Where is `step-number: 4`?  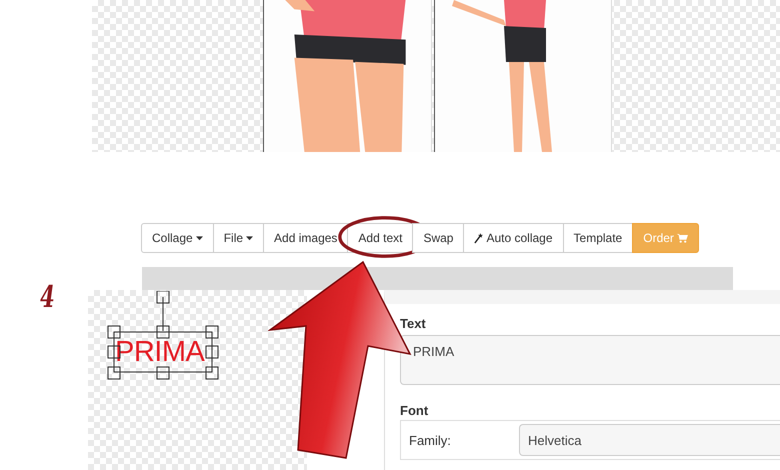 step-number: 4 is located at coordinates (47, 297).